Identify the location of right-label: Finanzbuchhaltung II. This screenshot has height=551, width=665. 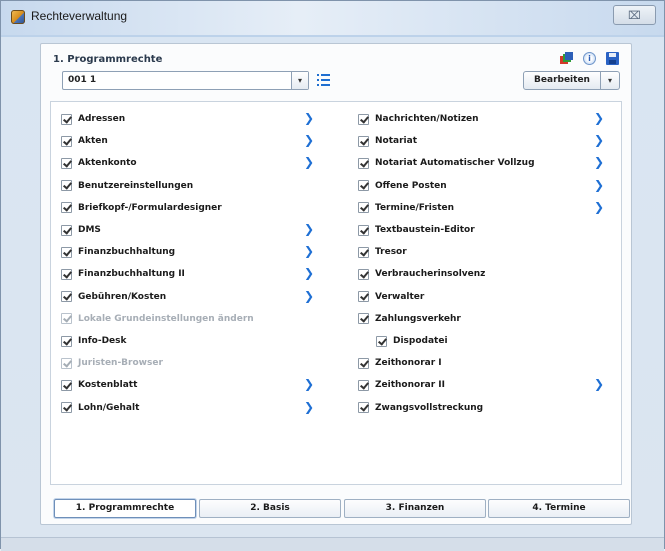
(131, 274).